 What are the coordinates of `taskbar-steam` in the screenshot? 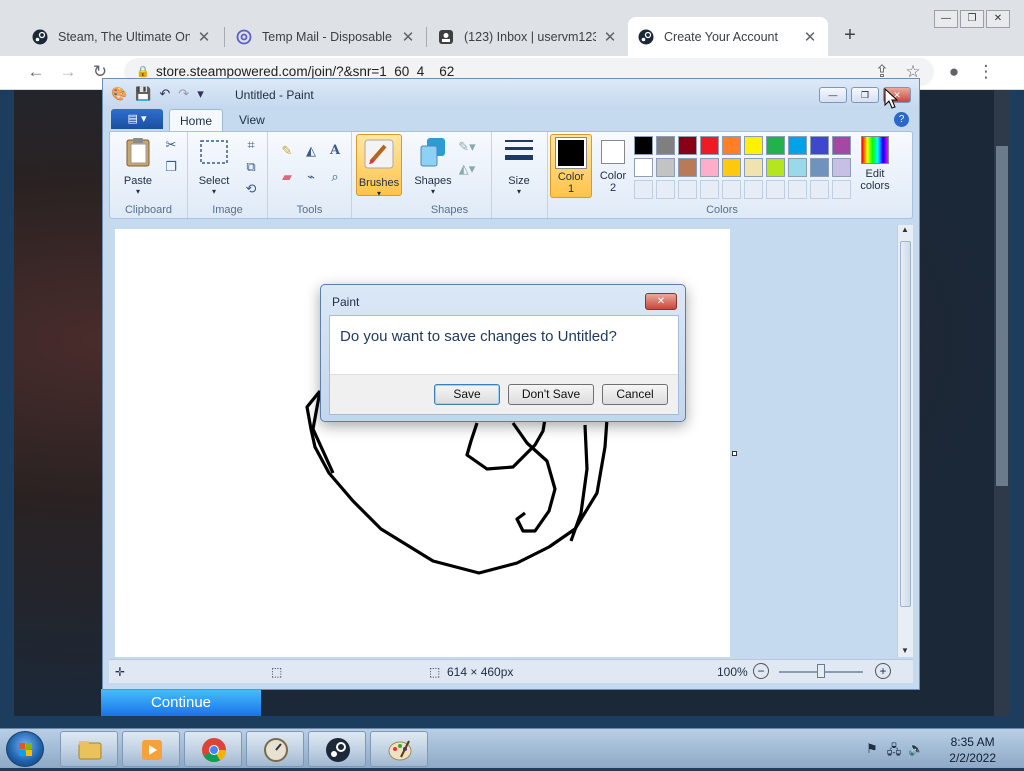 It's located at (337, 749).